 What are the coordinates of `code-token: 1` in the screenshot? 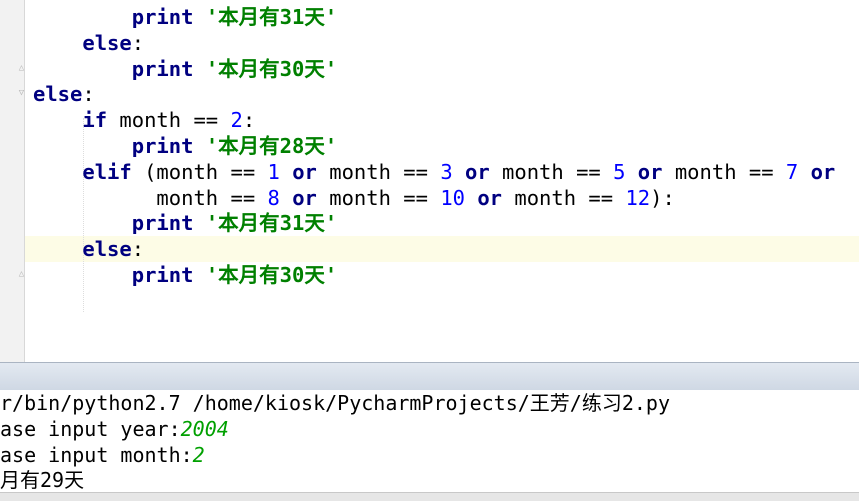 It's located at (273, 171).